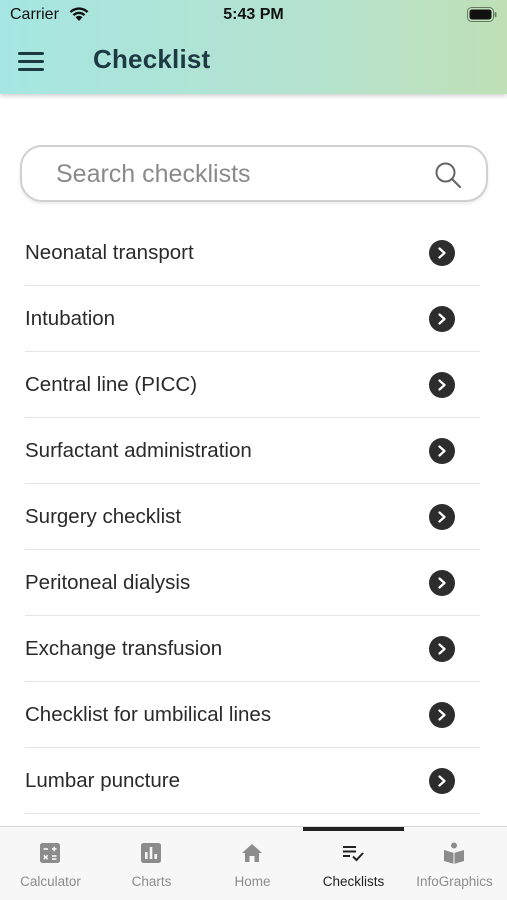  I want to click on checklist-icon, so click(353, 854).